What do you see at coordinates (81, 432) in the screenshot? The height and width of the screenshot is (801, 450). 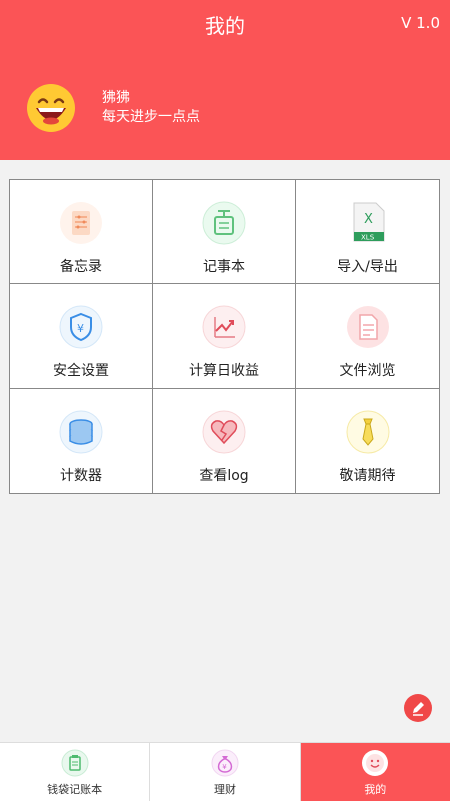 I see `coin-stack-icon` at bounding box center [81, 432].